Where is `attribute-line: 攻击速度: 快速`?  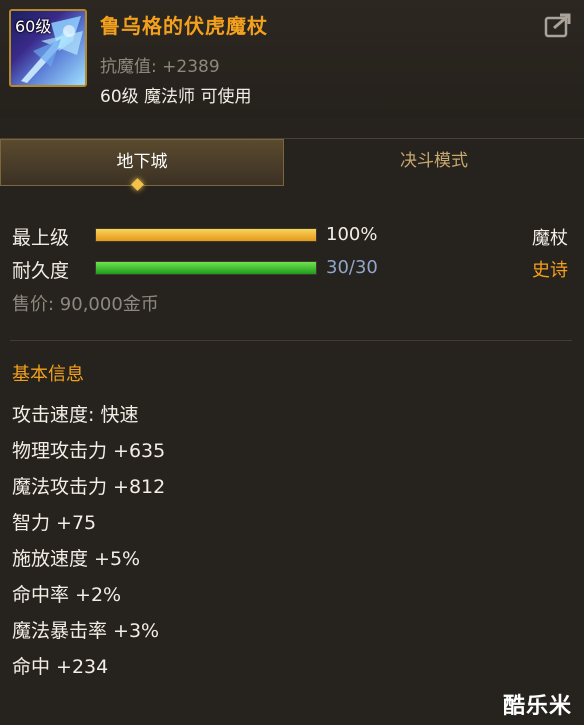
attribute-line: 攻击速度: 快速 is located at coordinates (75, 415).